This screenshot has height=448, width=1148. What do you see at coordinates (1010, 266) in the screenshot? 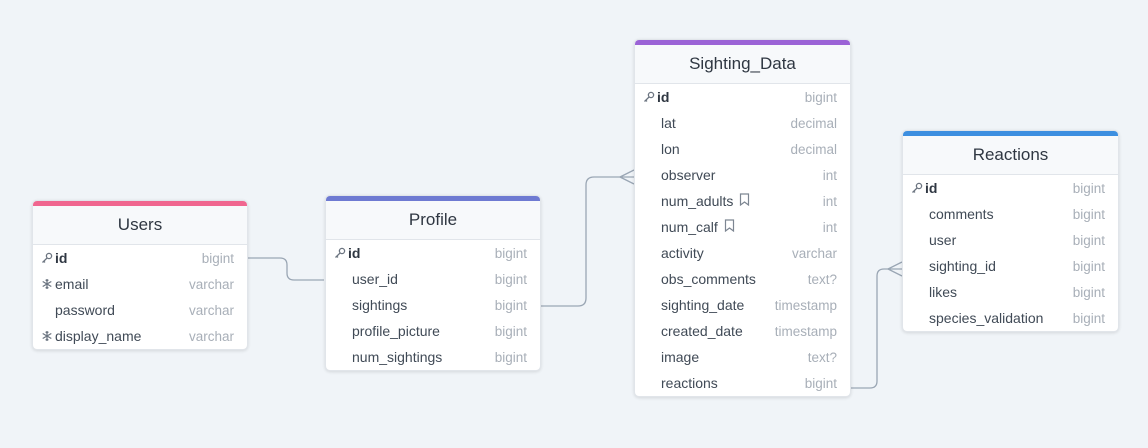
I see `field-row-sighting-id: sighting_id bigint` at bounding box center [1010, 266].